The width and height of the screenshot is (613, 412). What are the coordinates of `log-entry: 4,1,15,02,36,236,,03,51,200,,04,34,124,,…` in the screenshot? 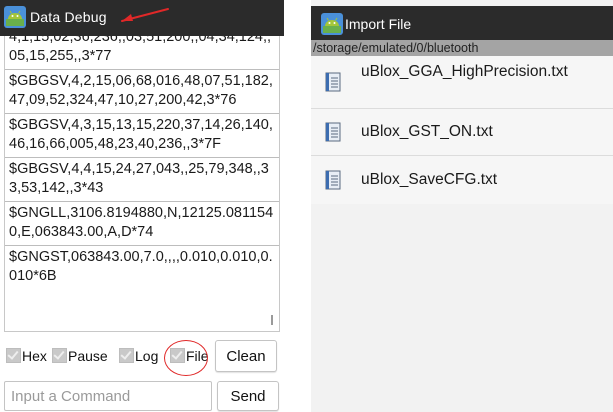 It's located at (142, 53).